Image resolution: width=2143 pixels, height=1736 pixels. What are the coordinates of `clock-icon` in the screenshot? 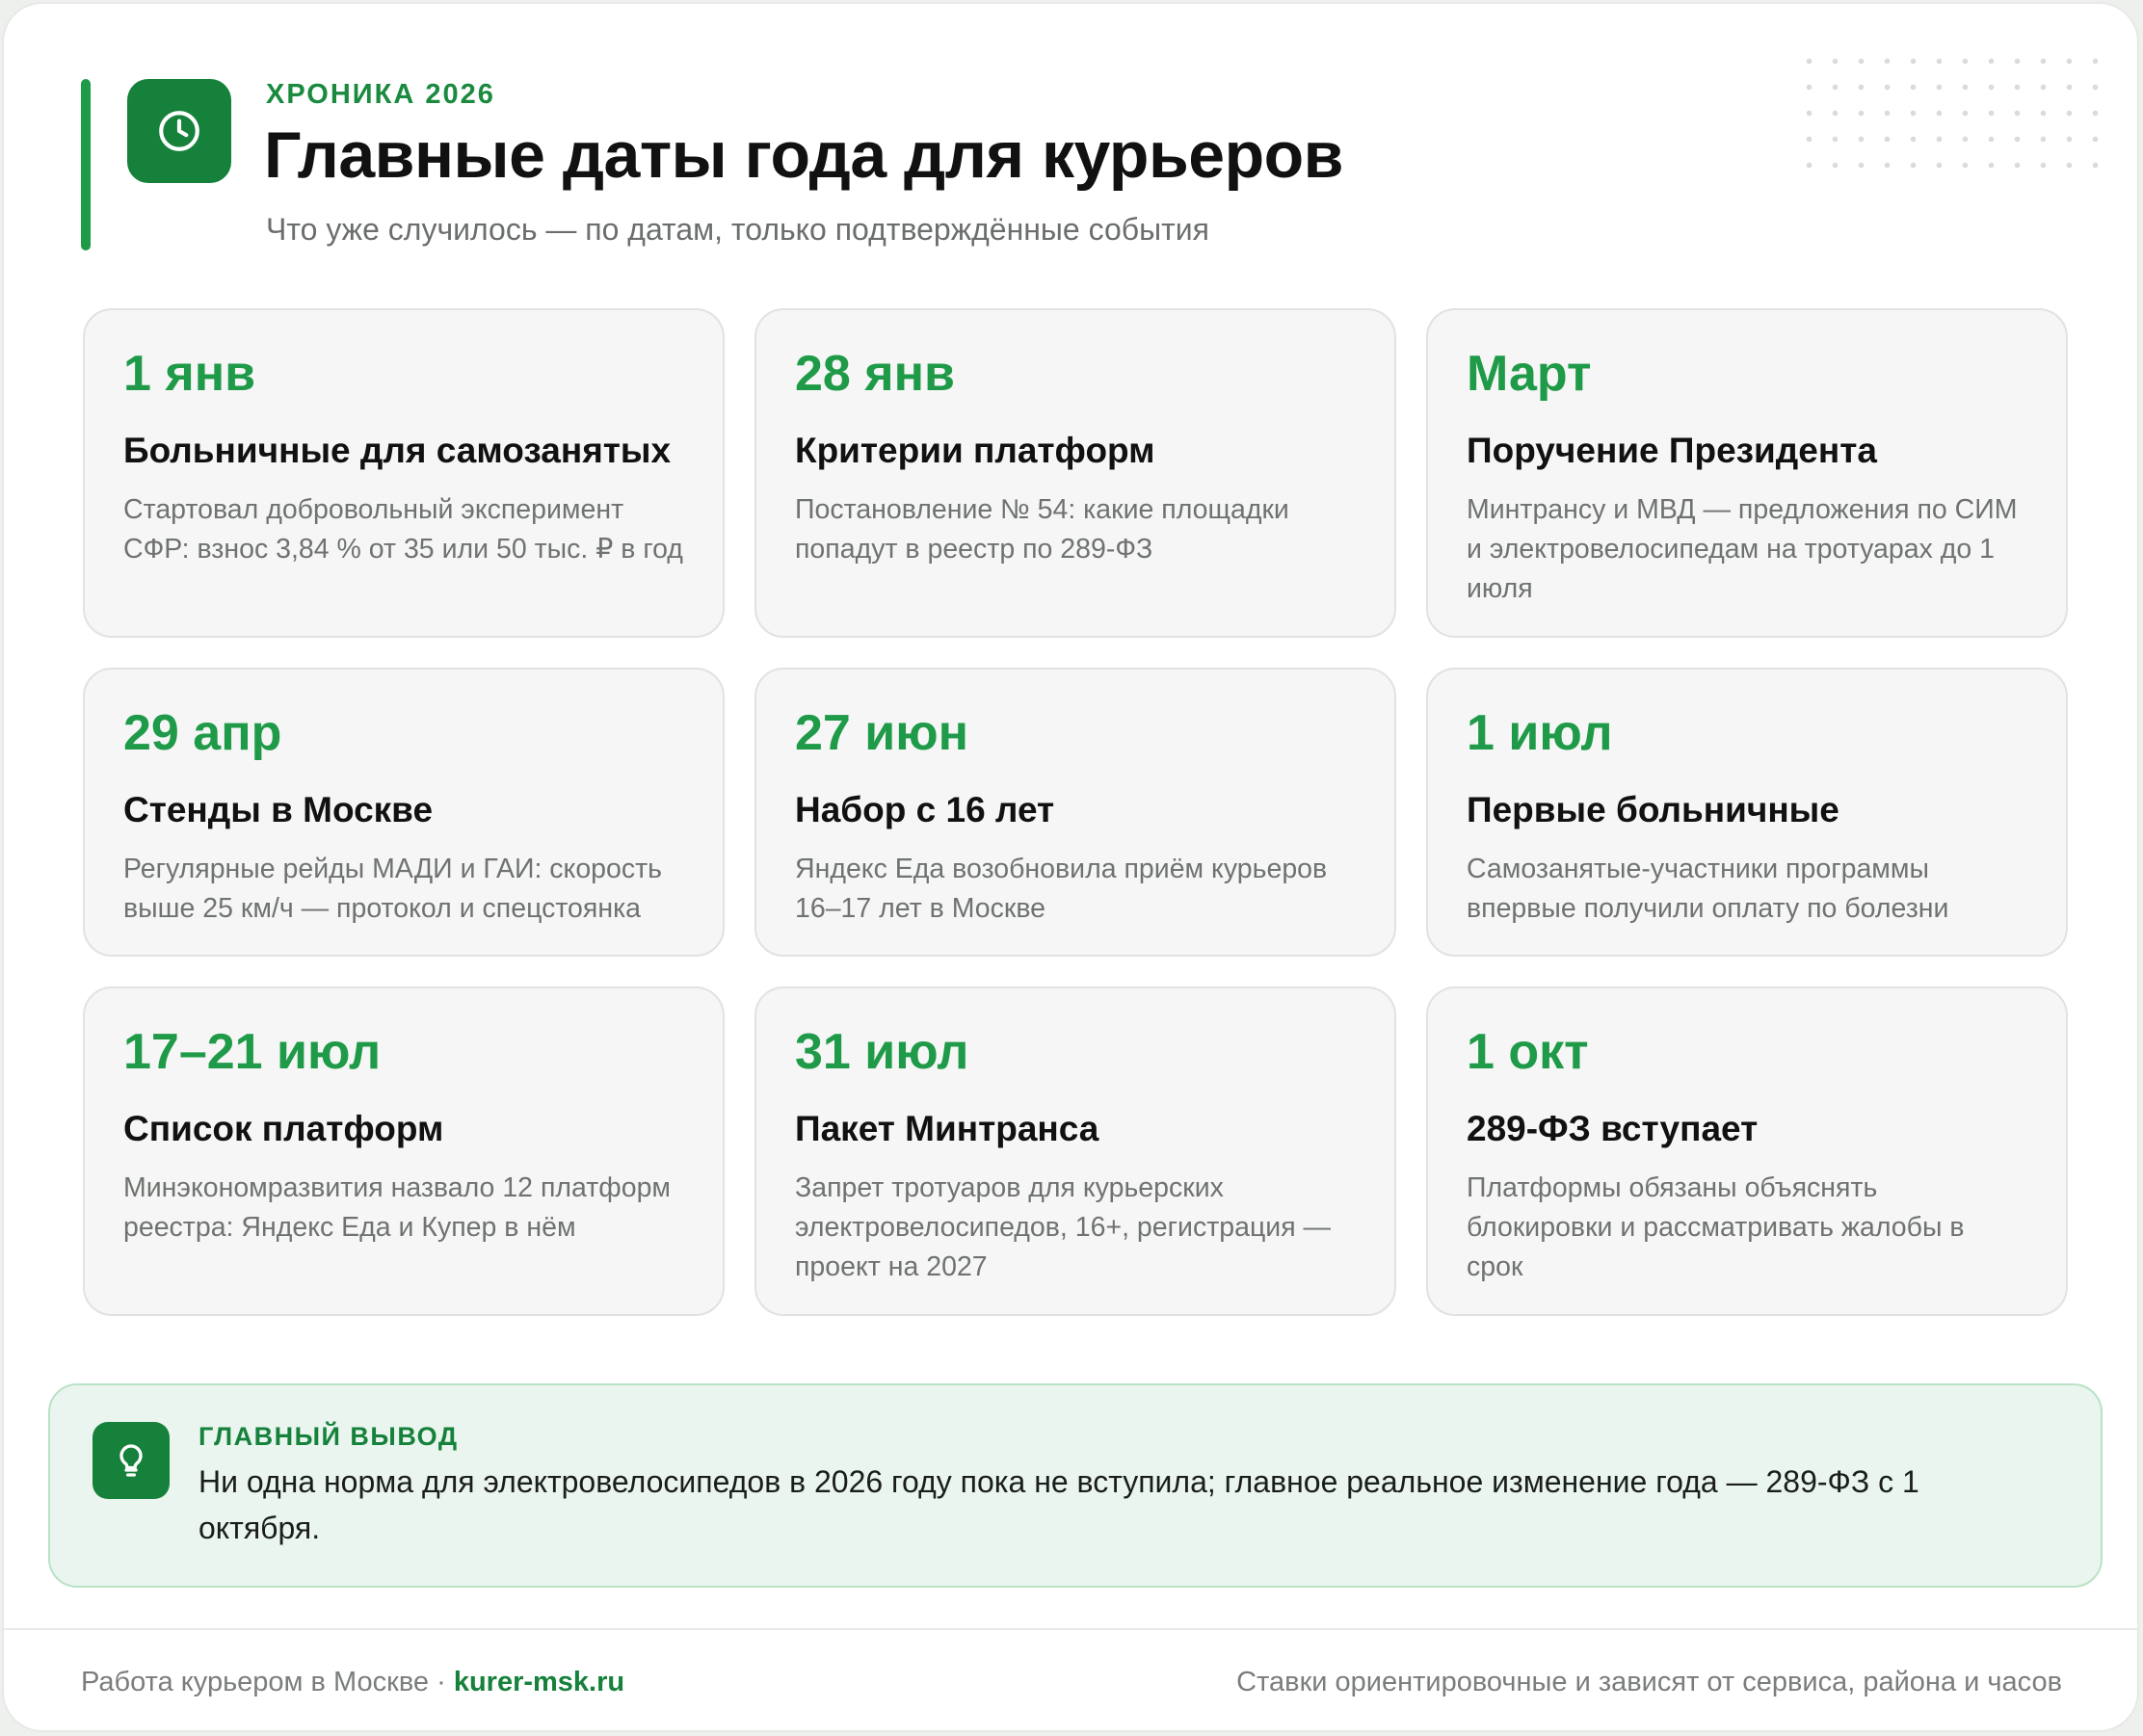 It's located at (179, 131).